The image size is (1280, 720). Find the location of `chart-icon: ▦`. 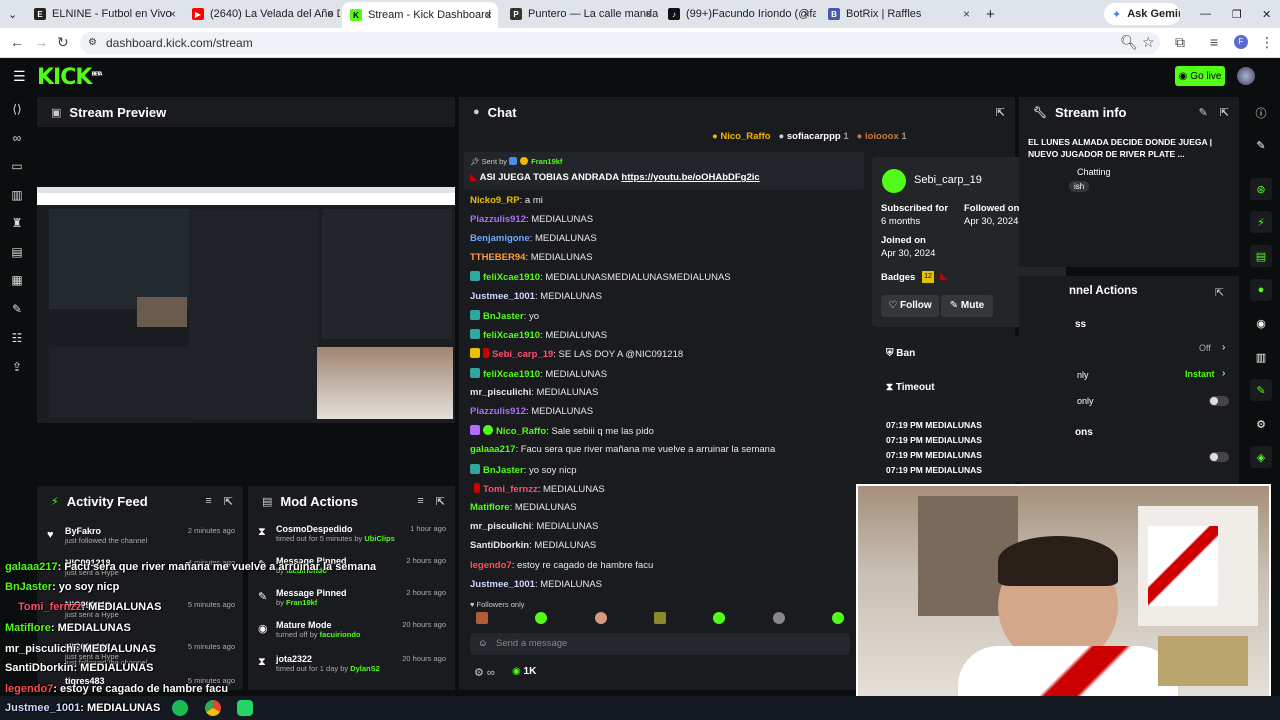

chart-icon: ▦ is located at coordinates (17, 280).